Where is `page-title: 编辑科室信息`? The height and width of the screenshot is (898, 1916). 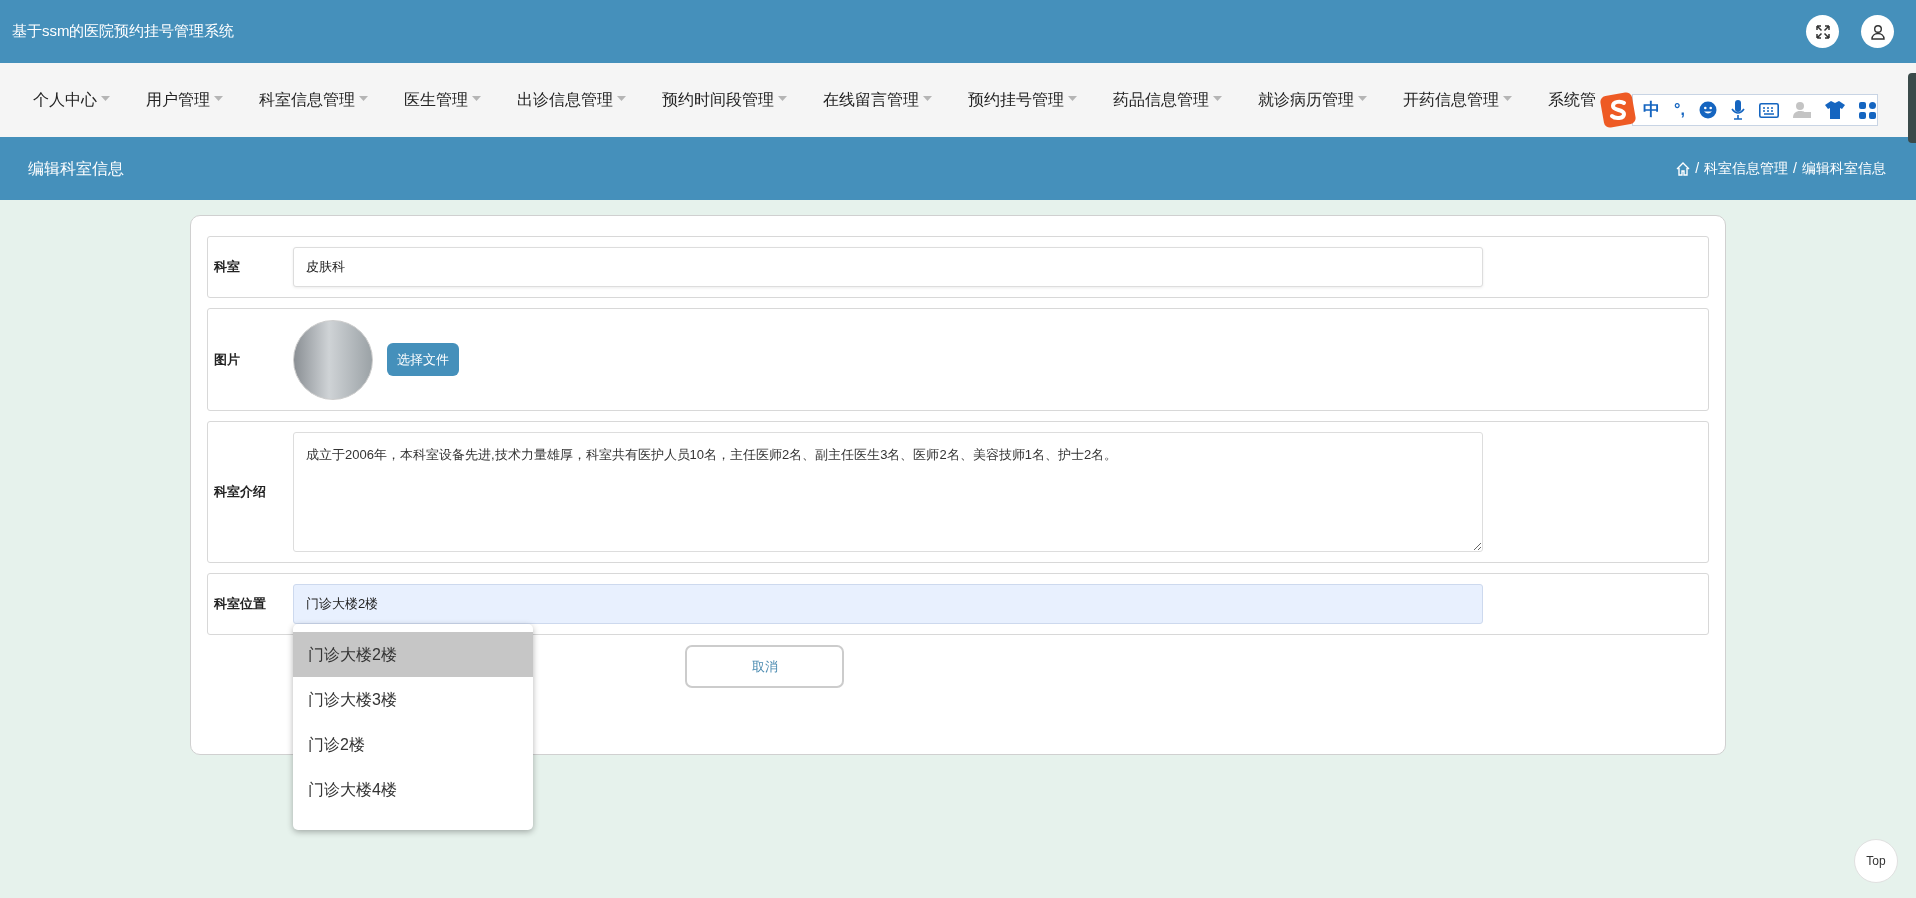 page-title: 编辑科室信息 is located at coordinates (76, 168).